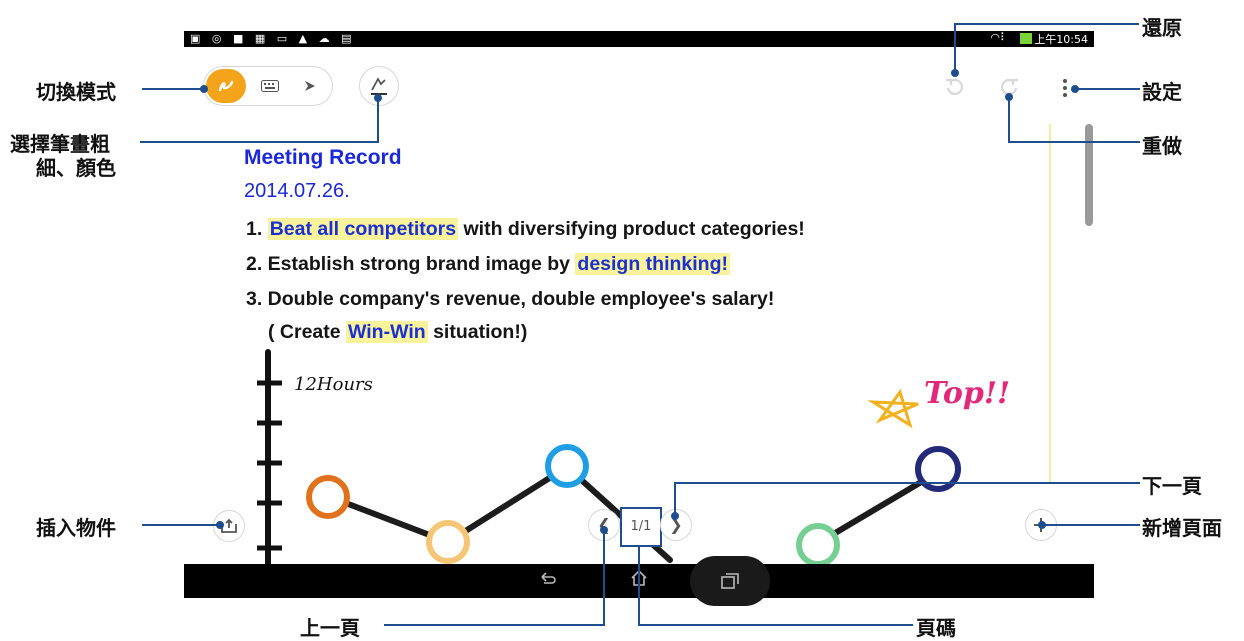  Describe the element at coordinates (1182, 528) in the screenshot. I see `callout-add-page: 新增頁面` at that location.